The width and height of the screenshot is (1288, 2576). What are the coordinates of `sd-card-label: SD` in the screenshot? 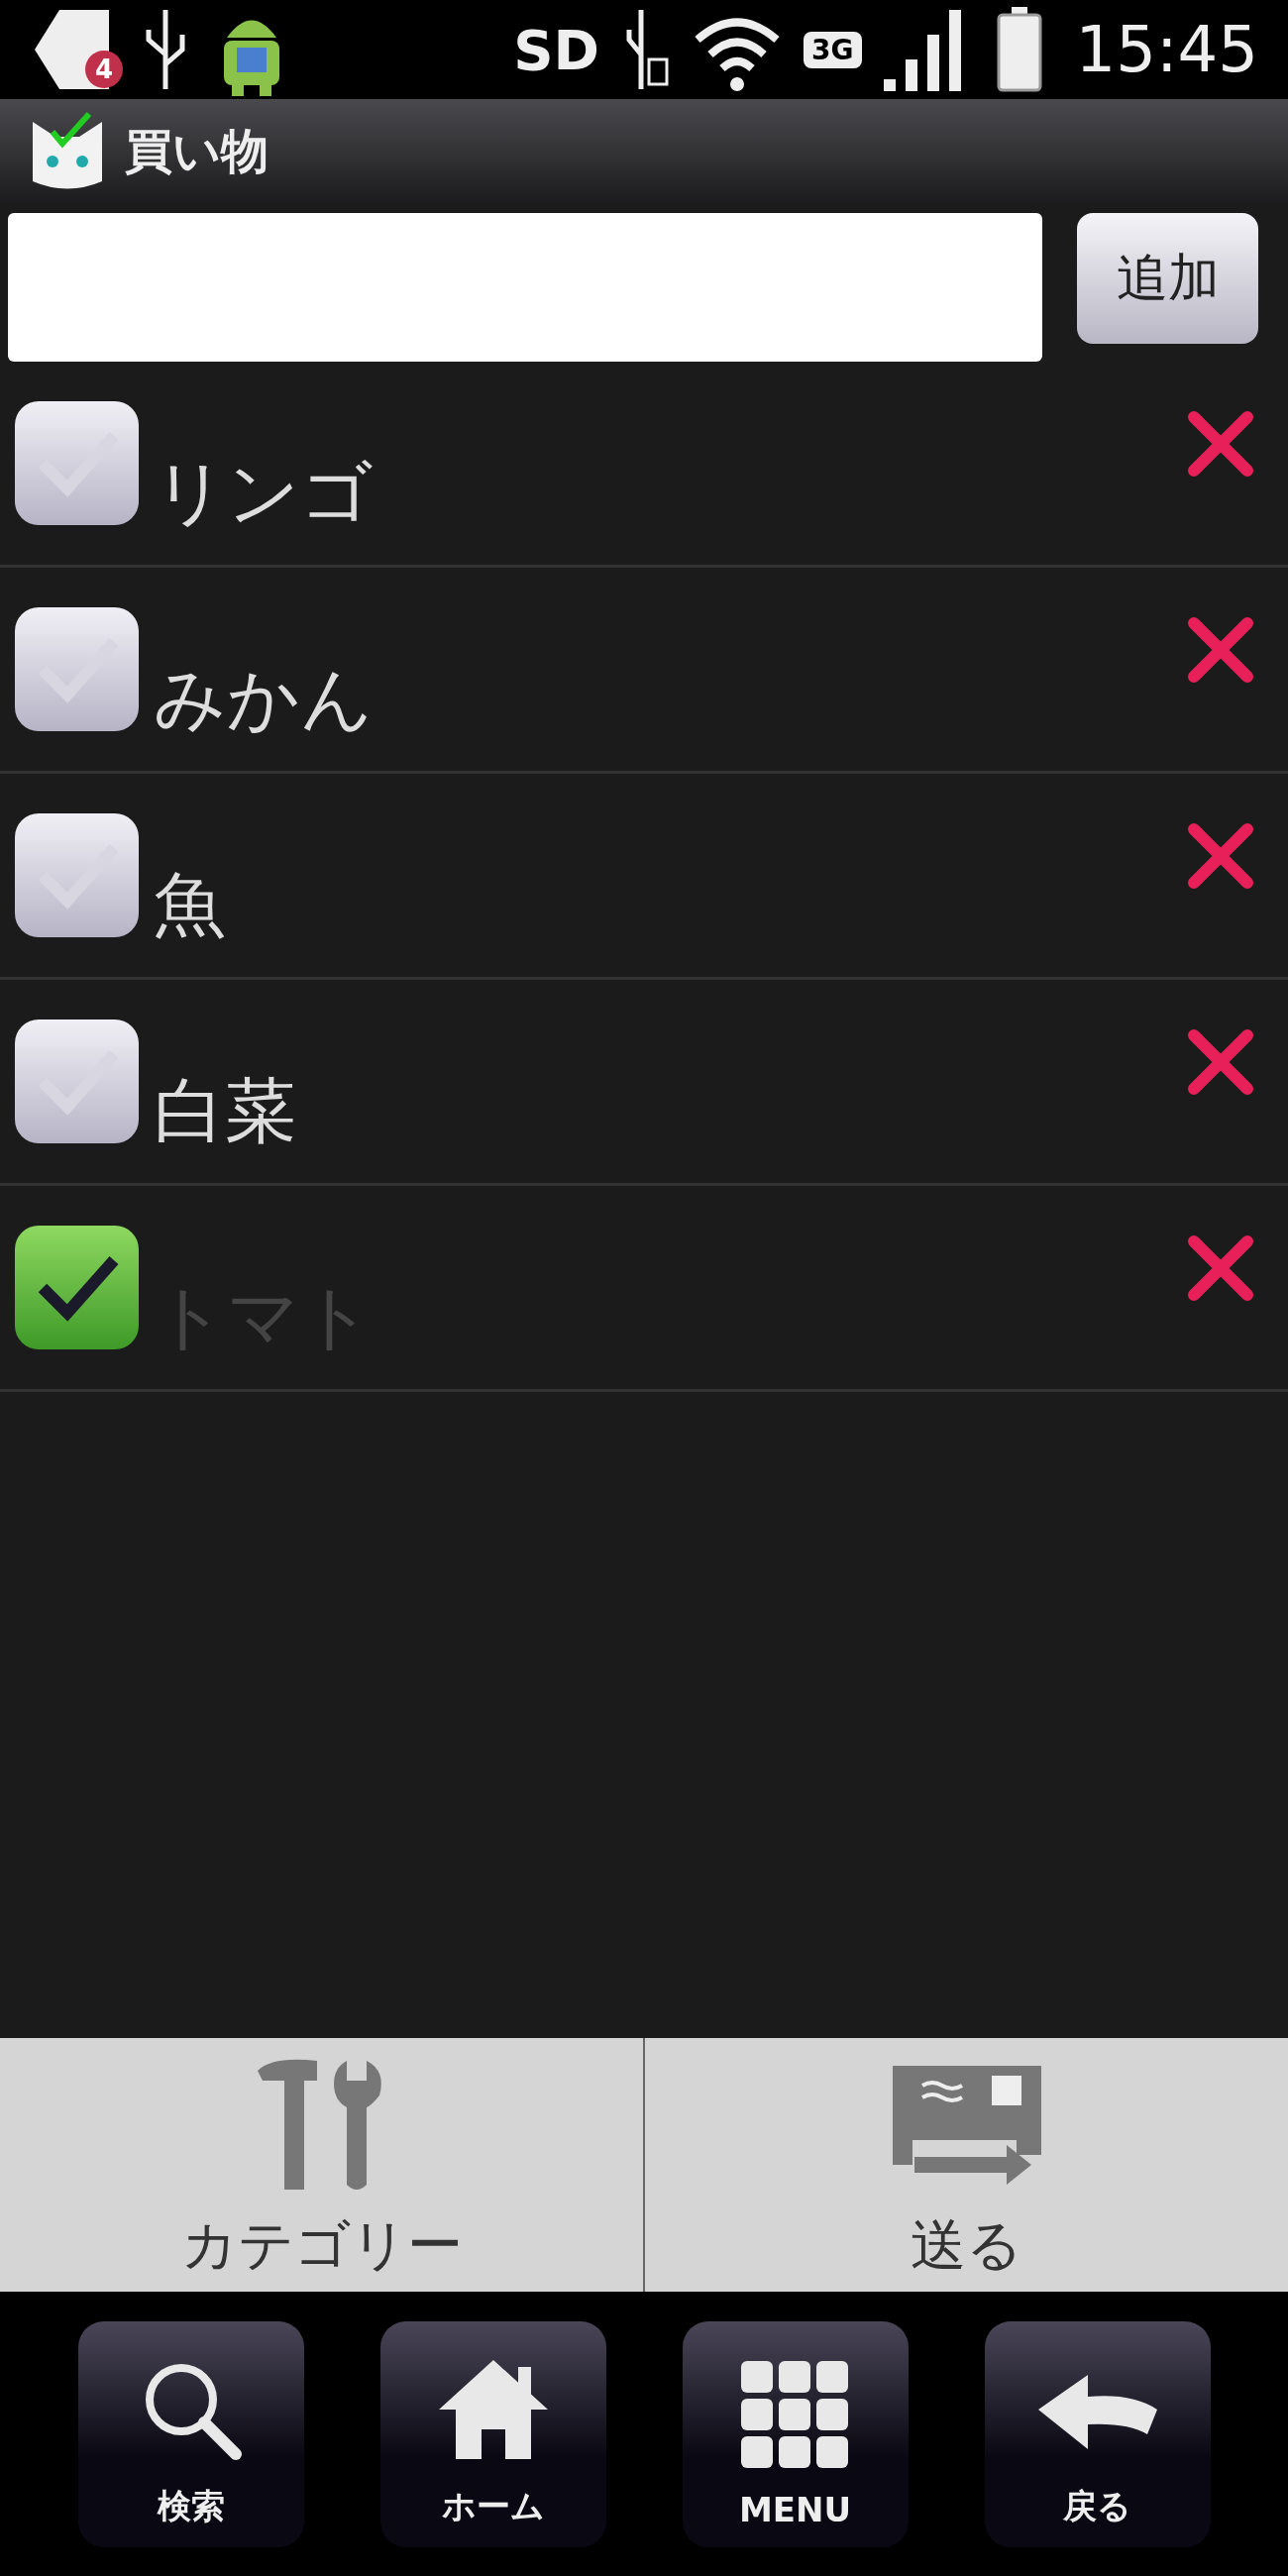 It's located at (557, 49).